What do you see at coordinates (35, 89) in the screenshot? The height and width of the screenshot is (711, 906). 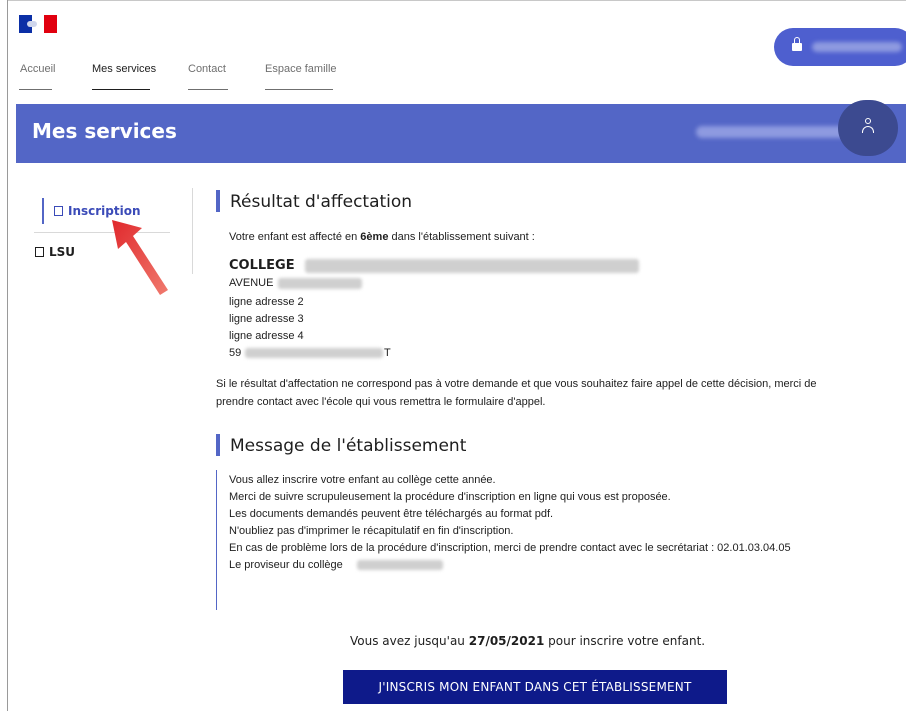 I see `nav-accueil-underline` at bounding box center [35, 89].